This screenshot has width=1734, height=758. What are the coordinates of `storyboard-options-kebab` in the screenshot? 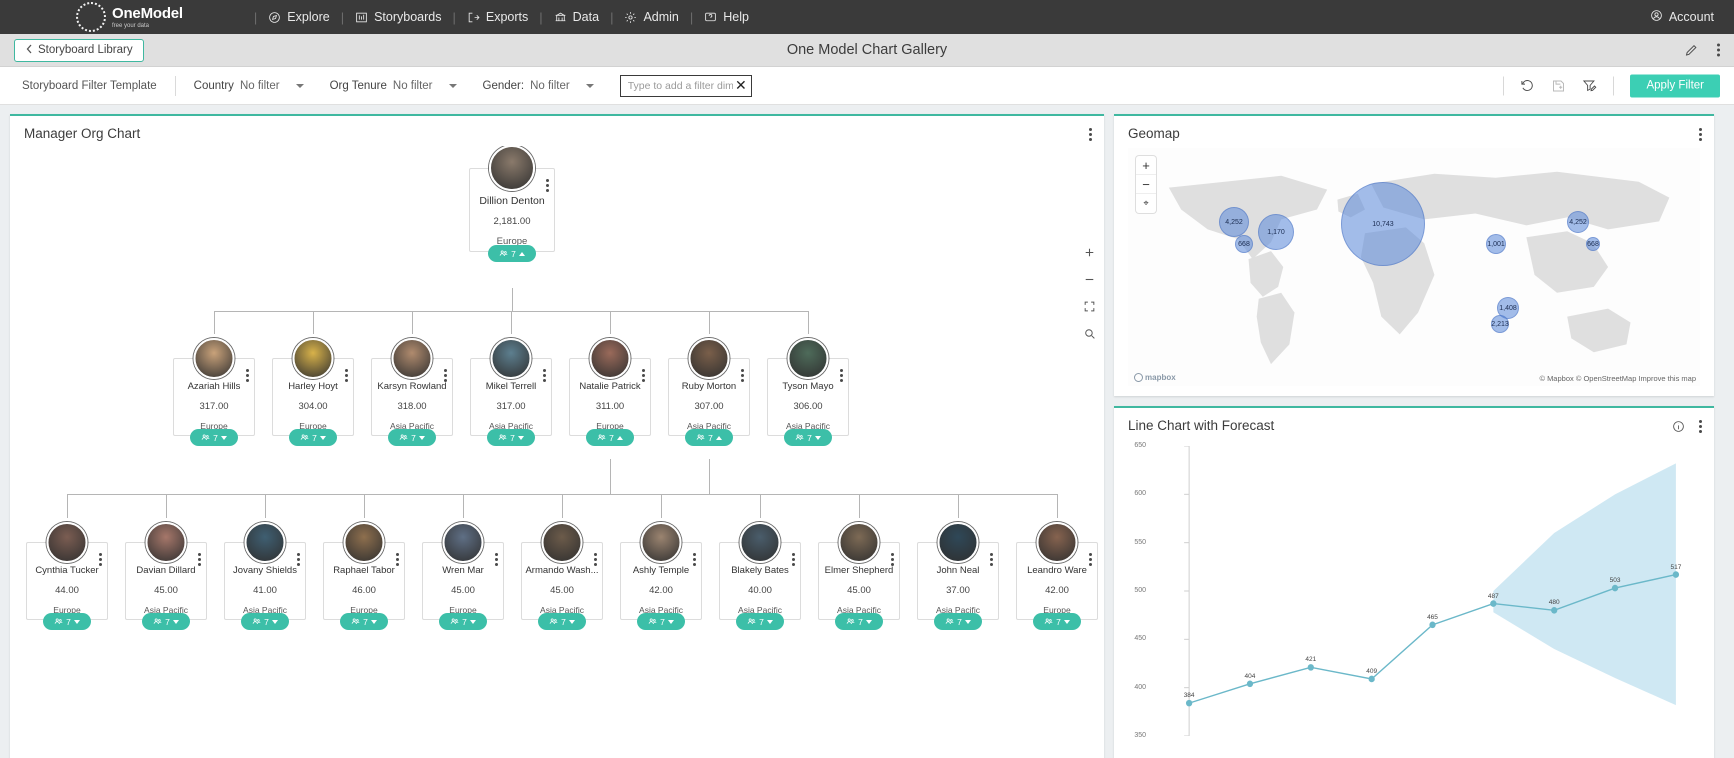 It's located at (1718, 50).